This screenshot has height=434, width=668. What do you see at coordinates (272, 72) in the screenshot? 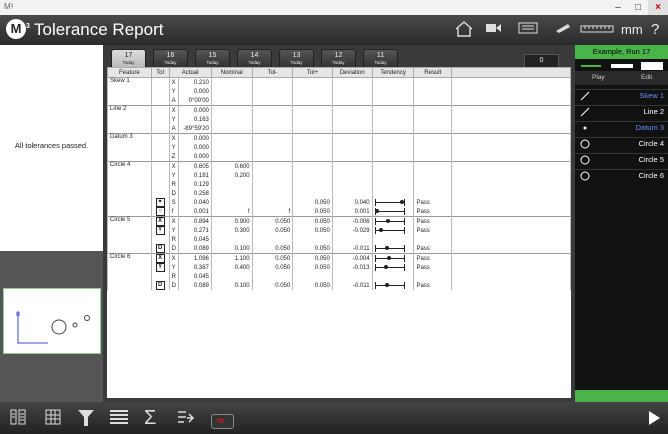
I see `col-tol-minus: Tol-` at bounding box center [272, 72].